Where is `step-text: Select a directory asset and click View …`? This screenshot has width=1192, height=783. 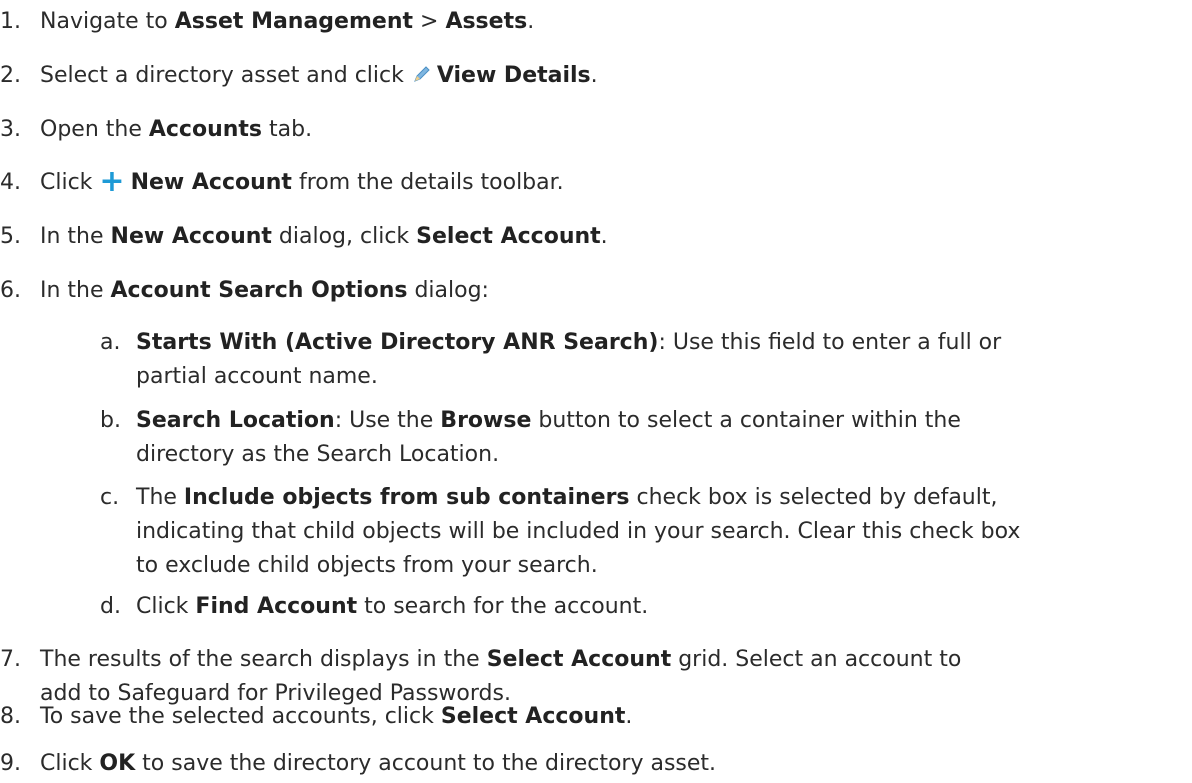 step-text: Select a directory asset and click View … is located at coordinates (319, 75).